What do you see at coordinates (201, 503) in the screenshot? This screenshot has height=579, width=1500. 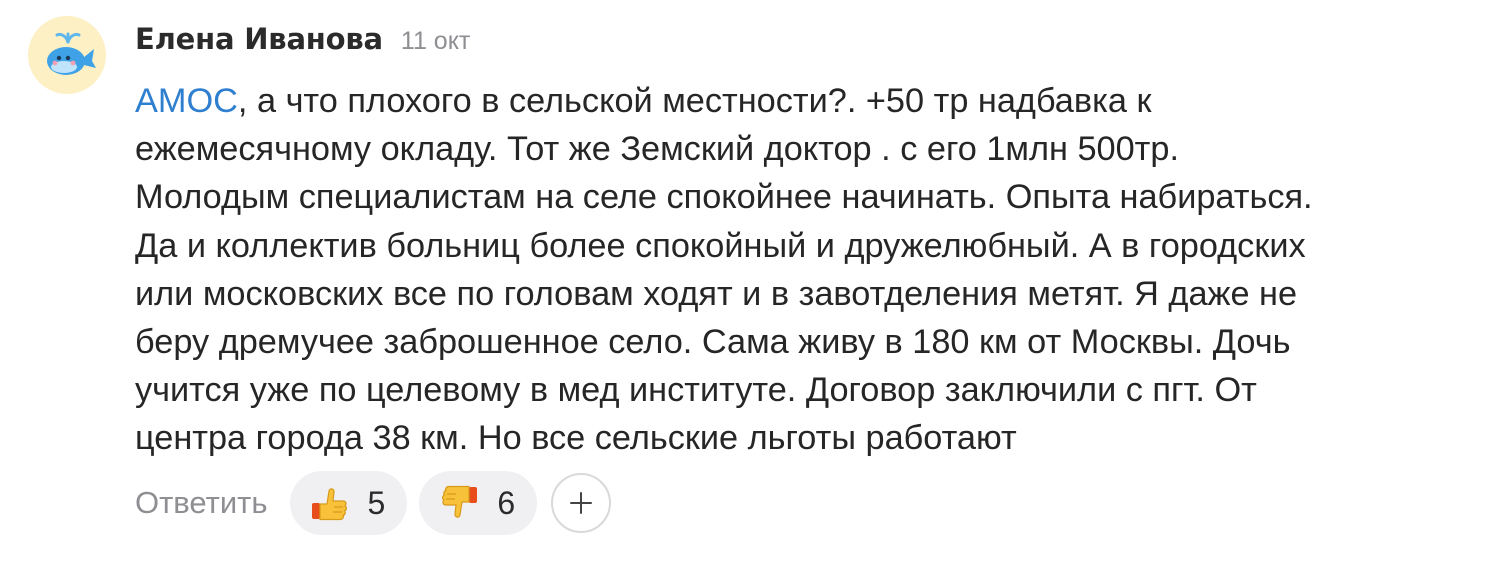 I see `reply-button: Ответить` at bounding box center [201, 503].